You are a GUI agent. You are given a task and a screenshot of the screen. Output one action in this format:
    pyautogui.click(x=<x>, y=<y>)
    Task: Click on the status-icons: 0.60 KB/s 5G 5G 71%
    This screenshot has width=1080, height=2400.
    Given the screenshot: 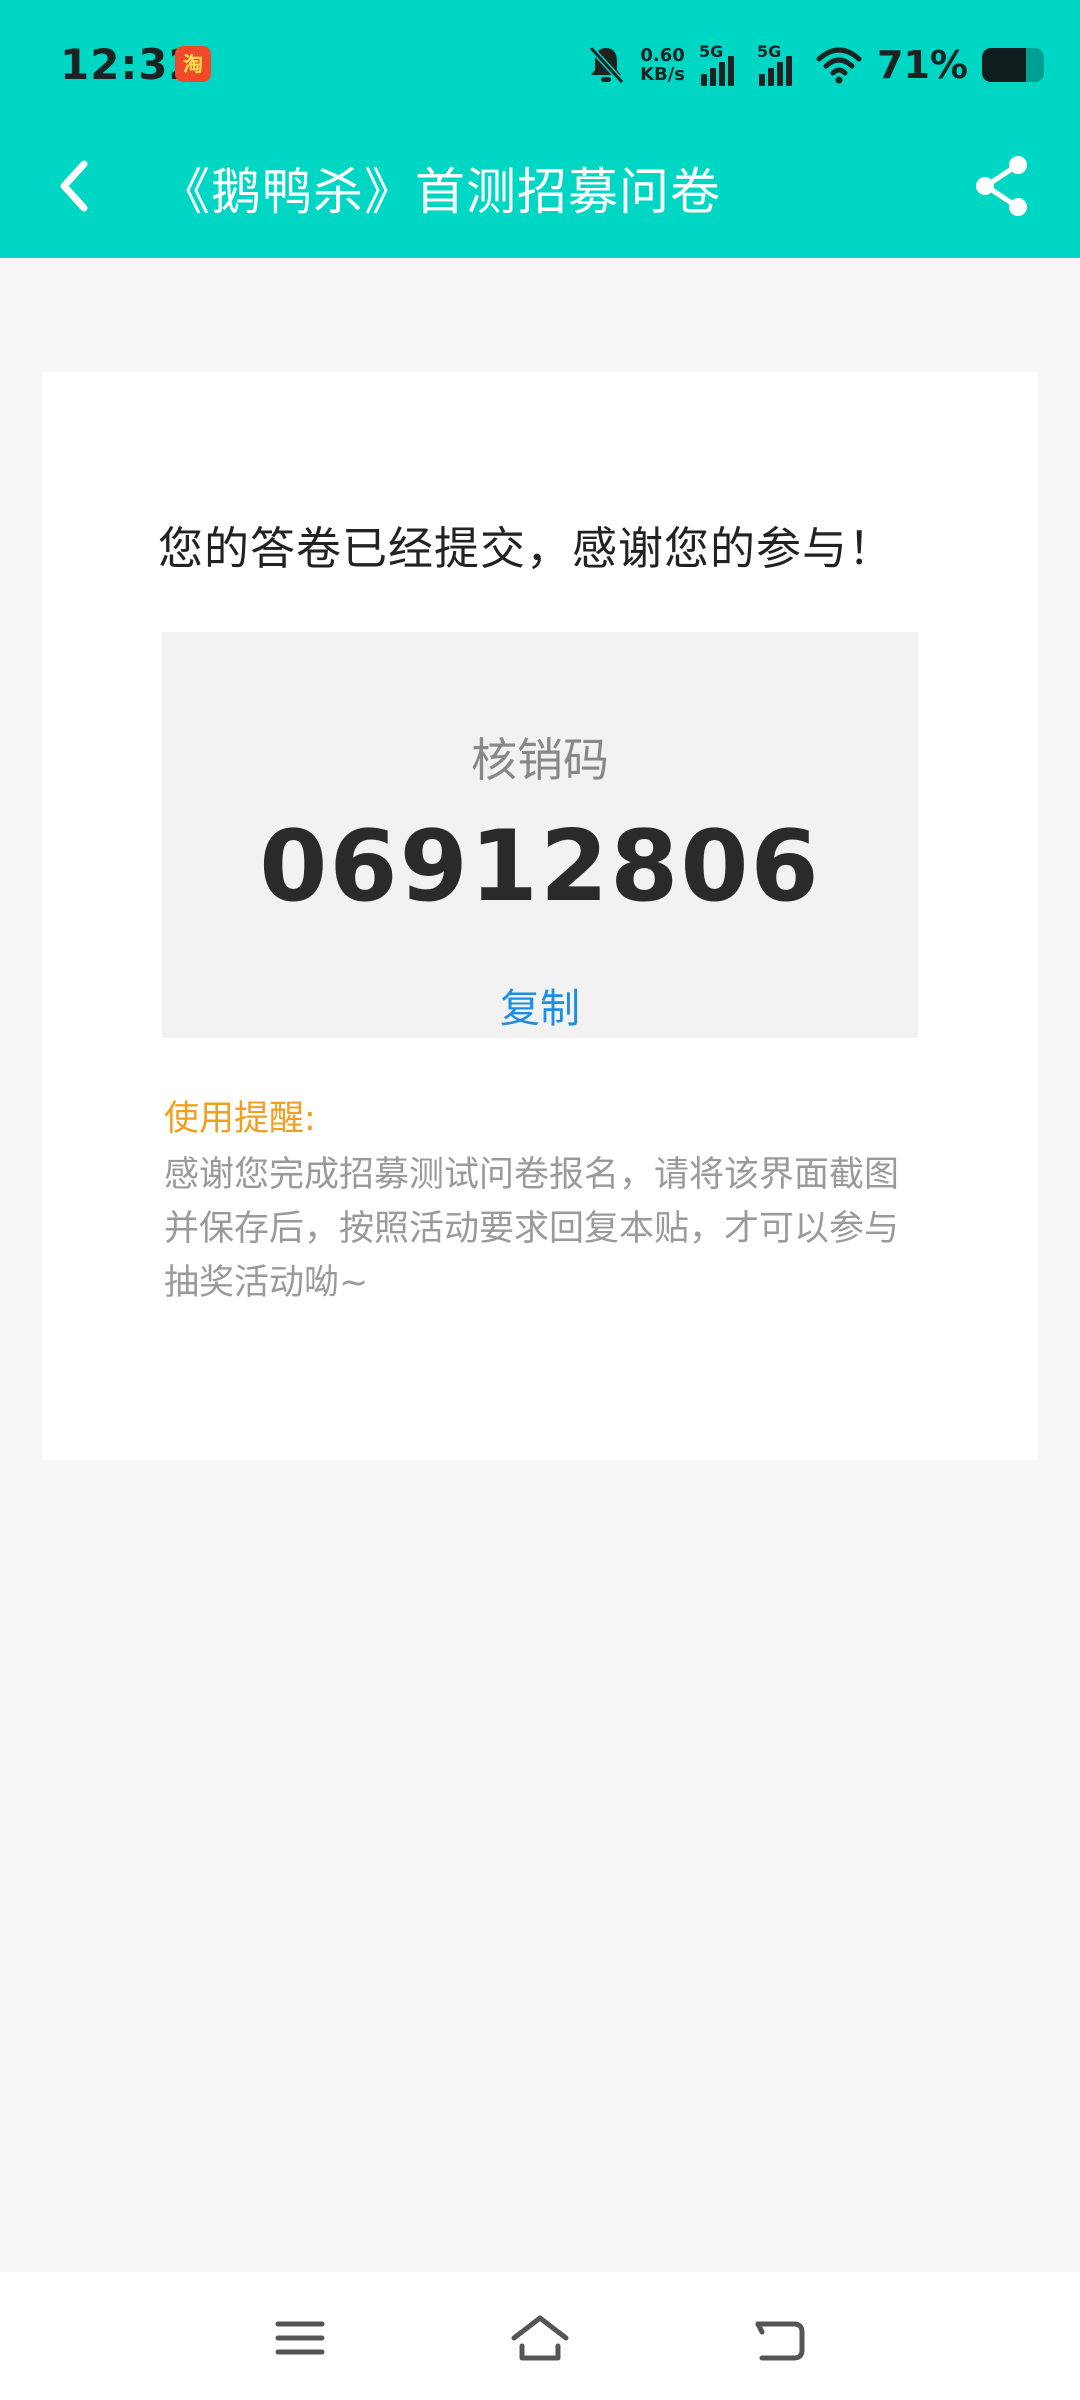 What is the action you would take?
    pyautogui.click(x=815, y=65)
    